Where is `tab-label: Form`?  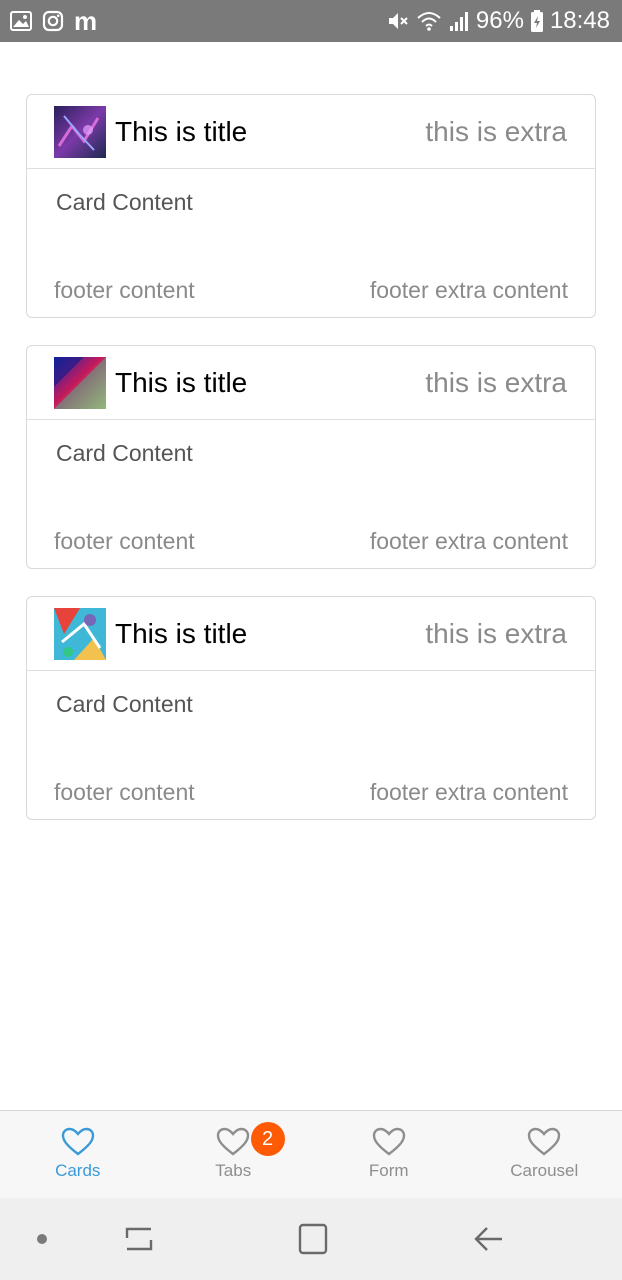
tab-label: Form is located at coordinates (388, 1170).